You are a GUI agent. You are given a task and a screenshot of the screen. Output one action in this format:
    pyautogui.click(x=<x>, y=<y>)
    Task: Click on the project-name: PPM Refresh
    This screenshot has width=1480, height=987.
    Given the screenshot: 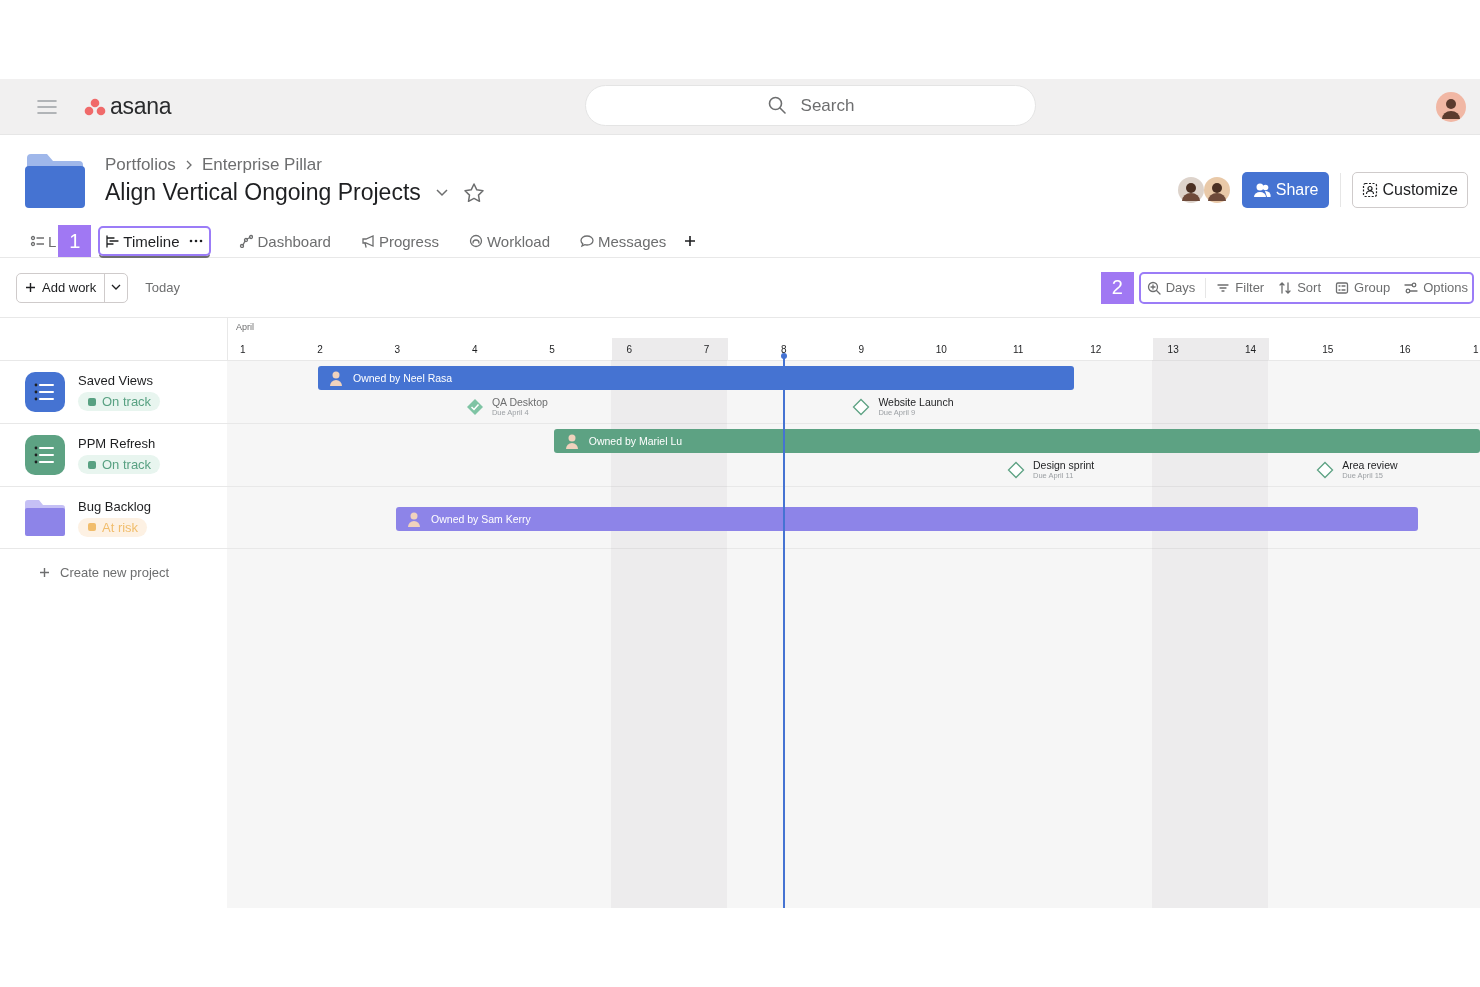 What is the action you would take?
    pyautogui.click(x=117, y=443)
    